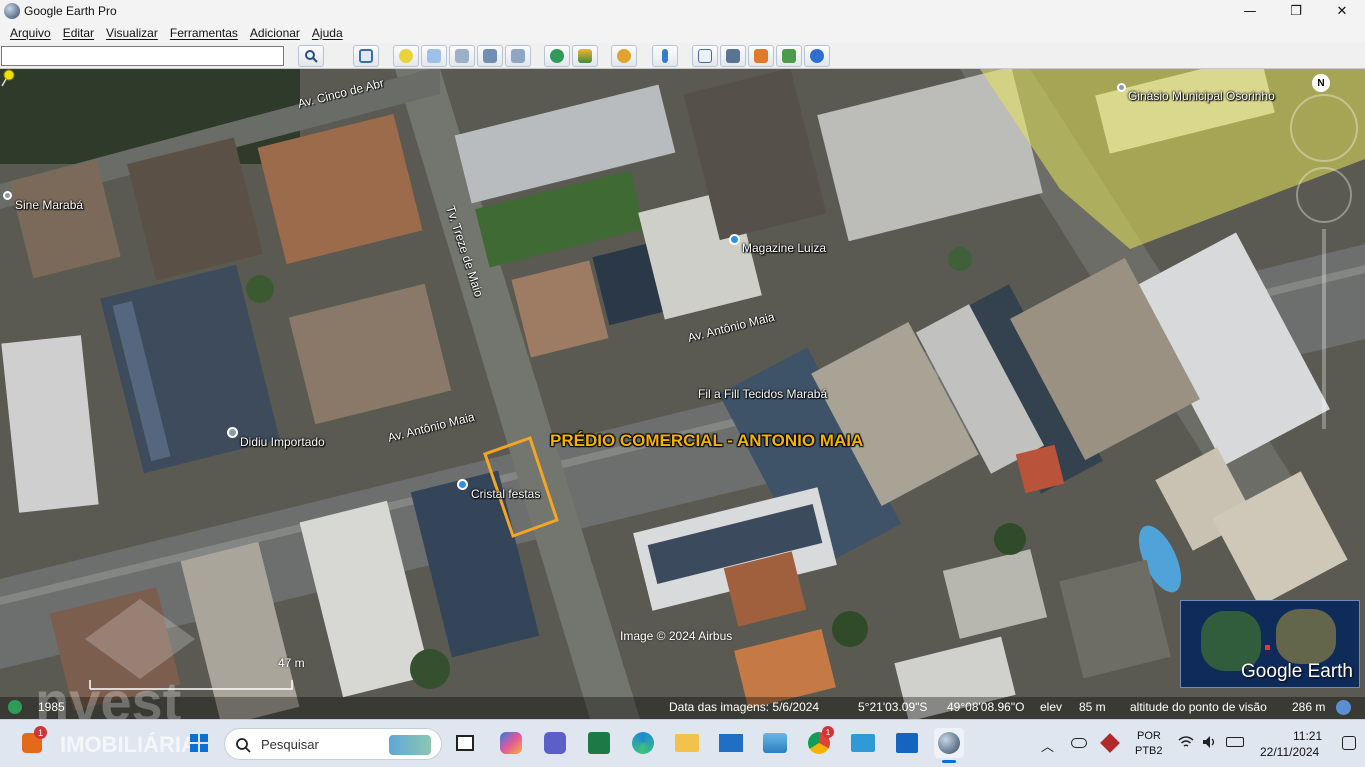 Image resolution: width=1365 pixels, height=767 pixels. What do you see at coordinates (311, 56) in the screenshot?
I see `search-button` at bounding box center [311, 56].